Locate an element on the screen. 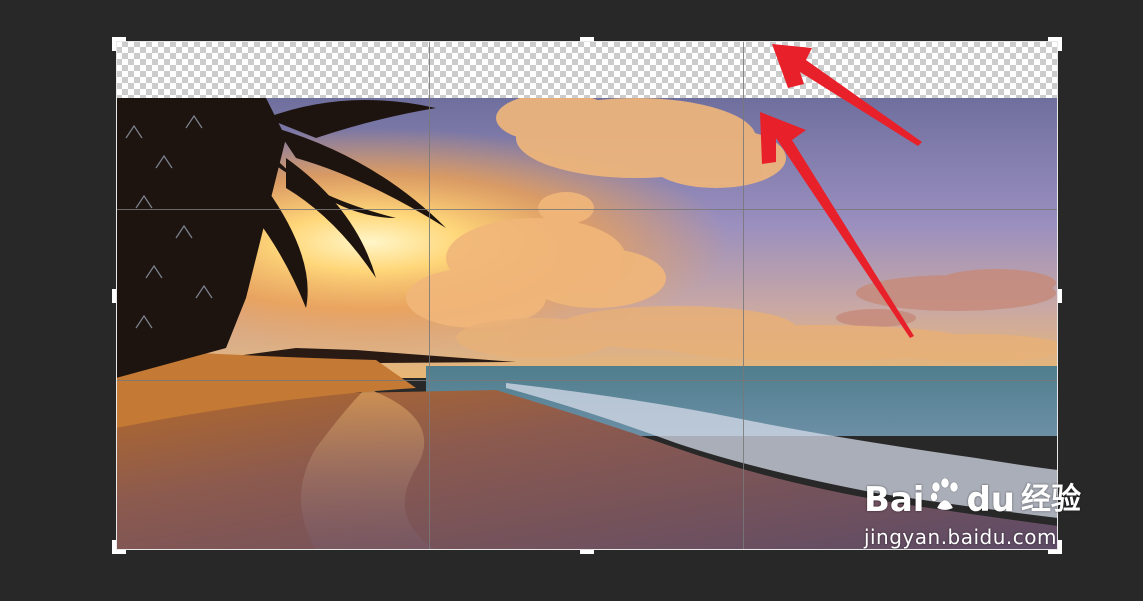 The width and height of the screenshot is (1143, 601). watermark-logo-left: Bai is located at coordinates (894, 499).